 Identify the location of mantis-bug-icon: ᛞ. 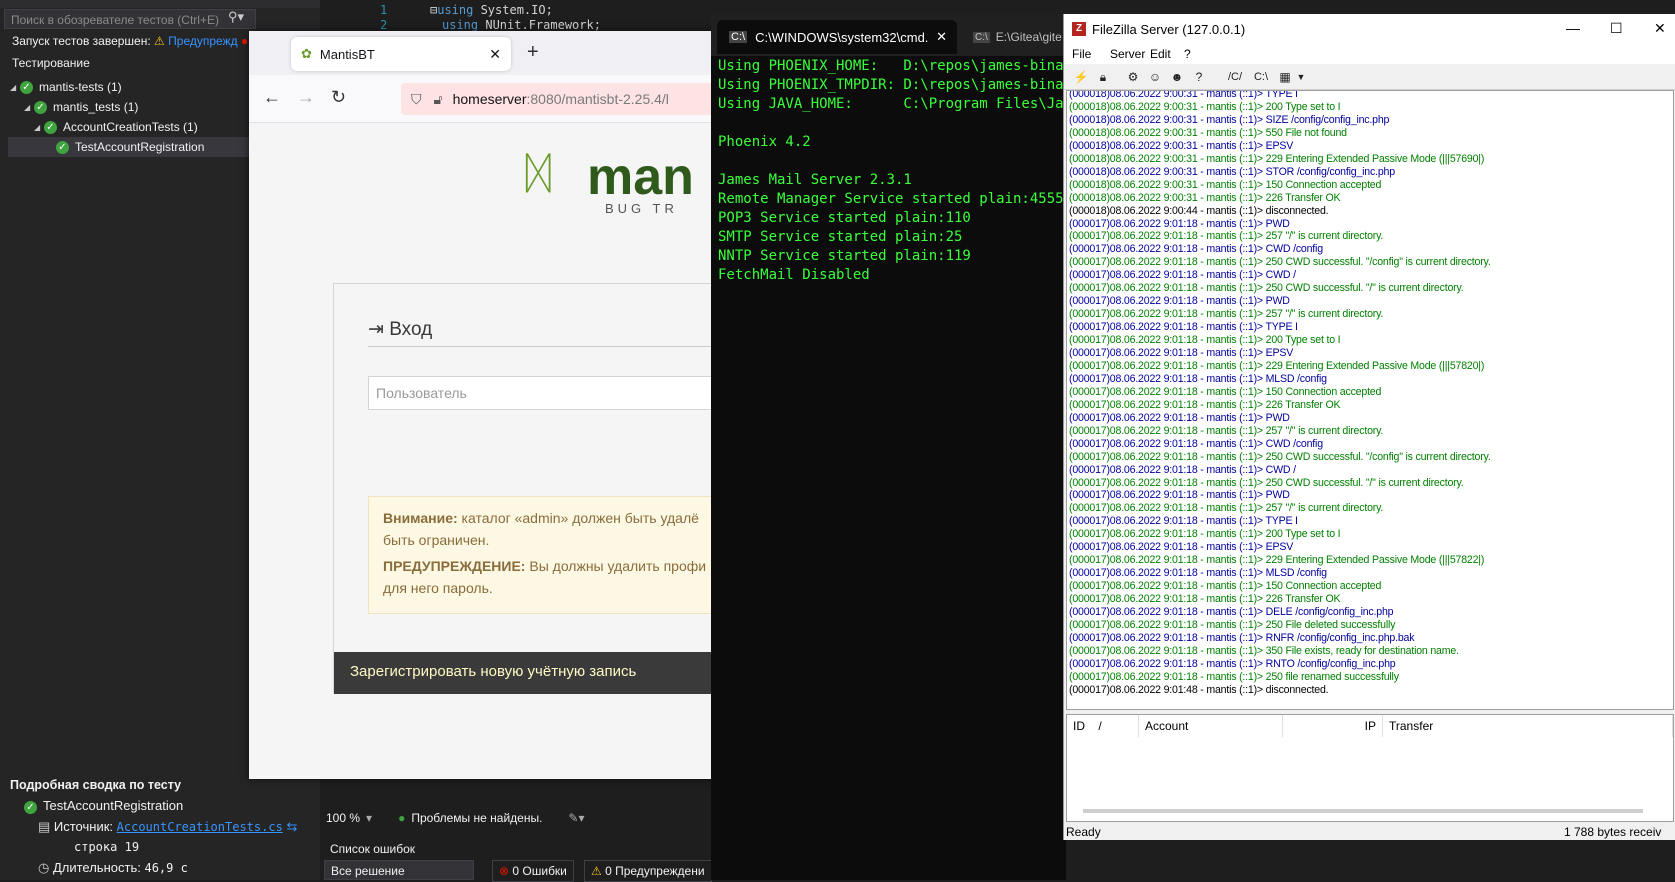
(538, 173).